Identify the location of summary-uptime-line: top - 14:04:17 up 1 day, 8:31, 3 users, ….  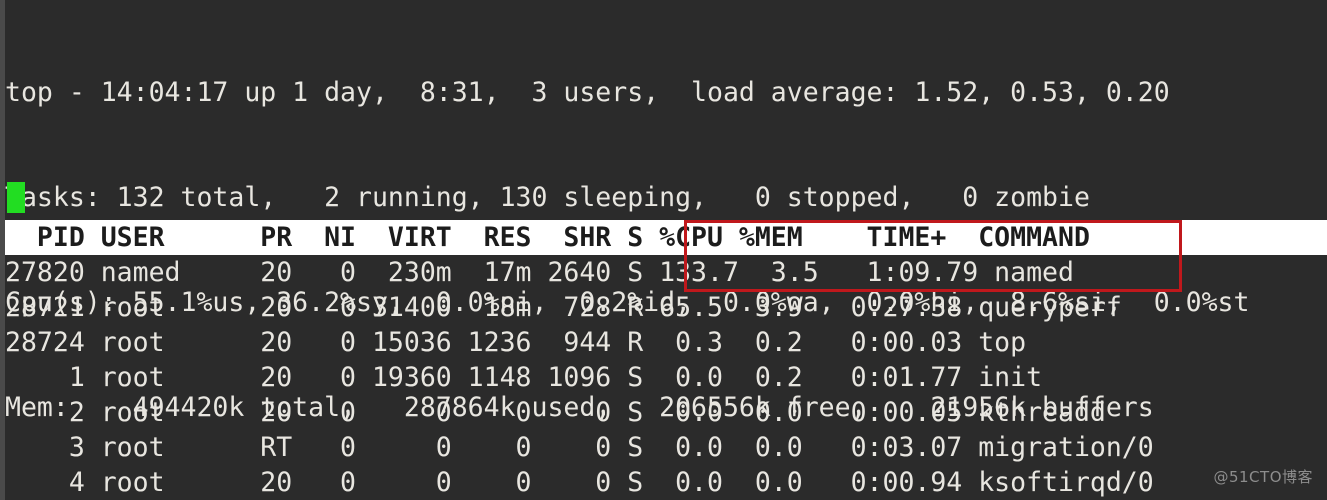
(587, 92).